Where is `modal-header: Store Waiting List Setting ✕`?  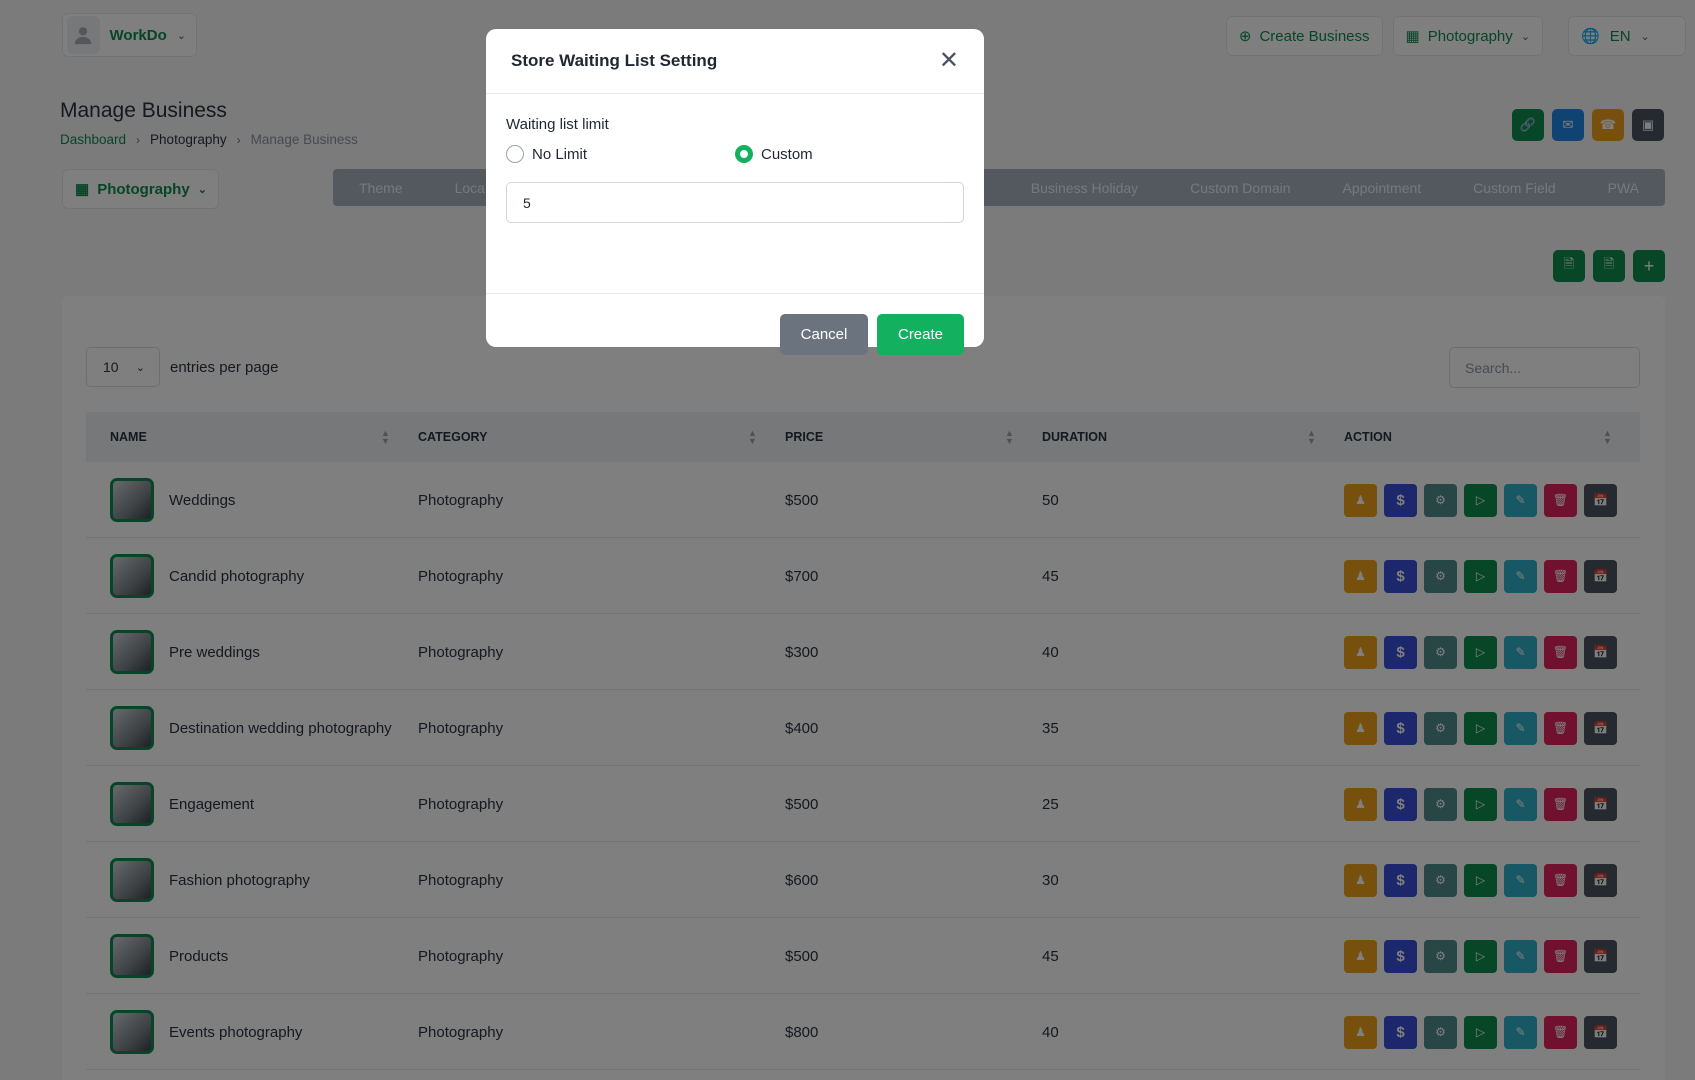
modal-header: Store Waiting List Setting ✕ is located at coordinates (735, 61).